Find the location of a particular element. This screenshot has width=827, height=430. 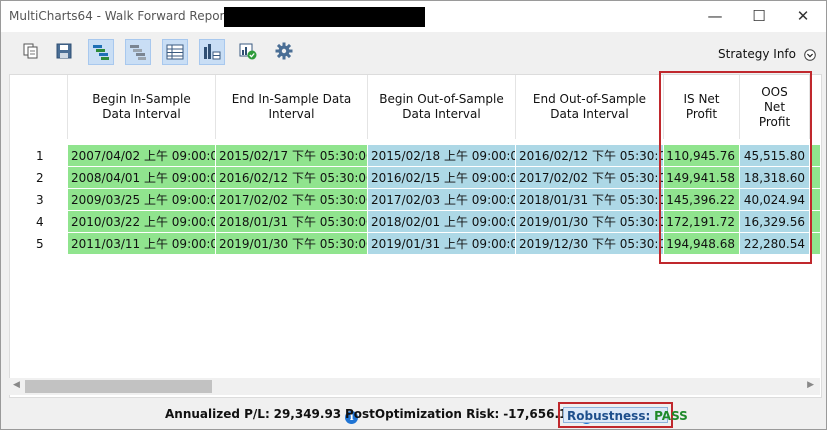

chart-check-icon is located at coordinates (248, 51).